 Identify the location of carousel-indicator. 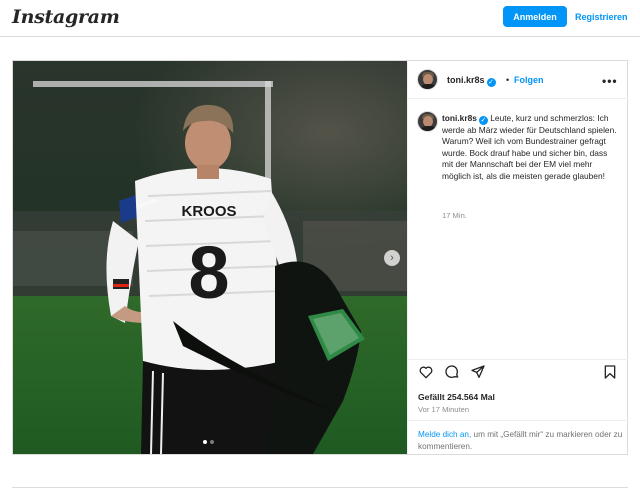
(208, 442).